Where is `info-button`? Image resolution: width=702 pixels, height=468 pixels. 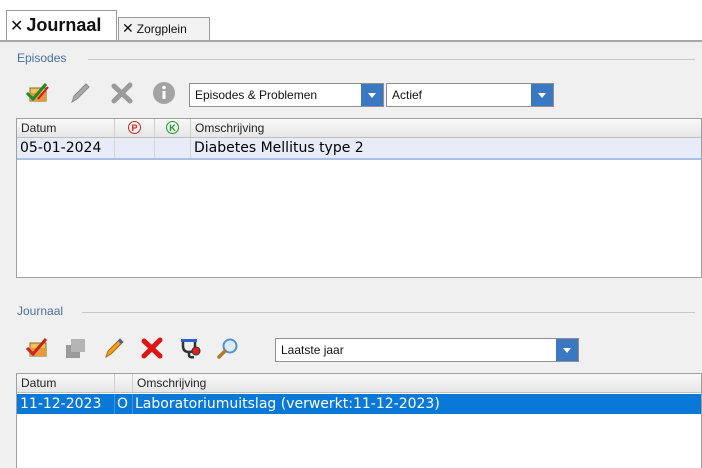 info-button is located at coordinates (164, 93).